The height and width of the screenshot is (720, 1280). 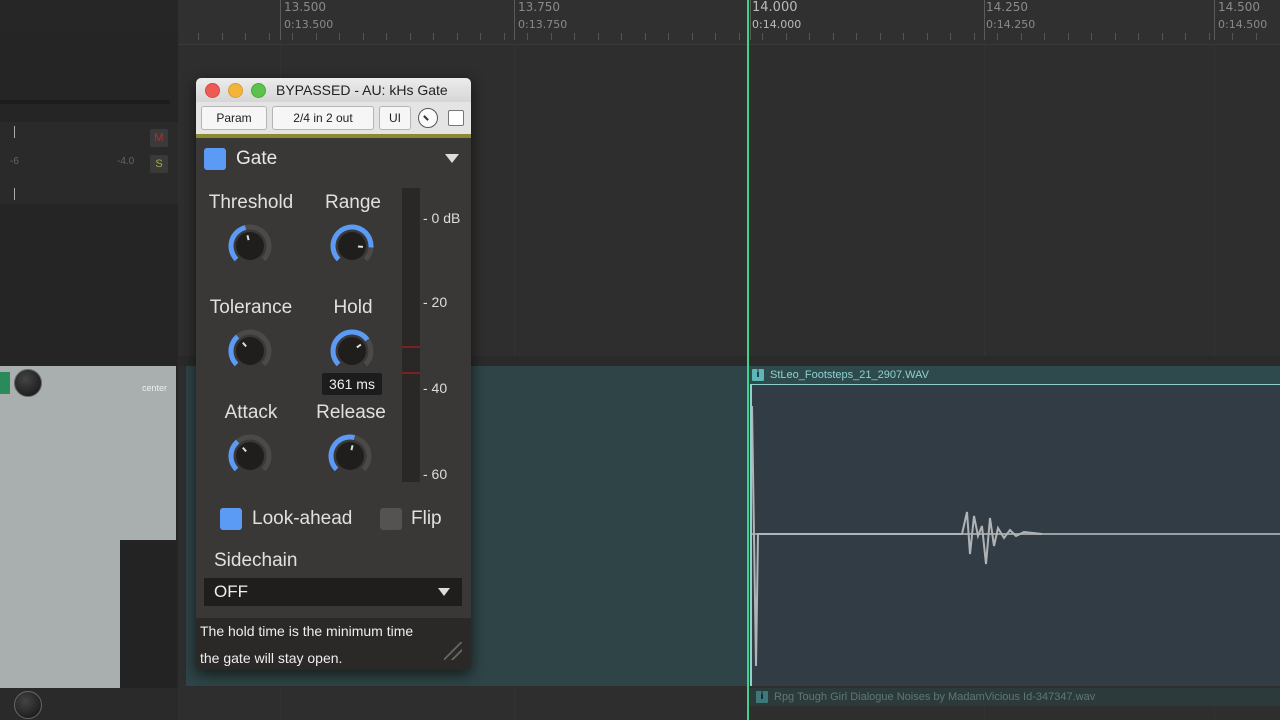 What do you see at coordinates (353, 307) in the screenshot?
I see `hold-label: Hold` at bounding box center [353, 307].